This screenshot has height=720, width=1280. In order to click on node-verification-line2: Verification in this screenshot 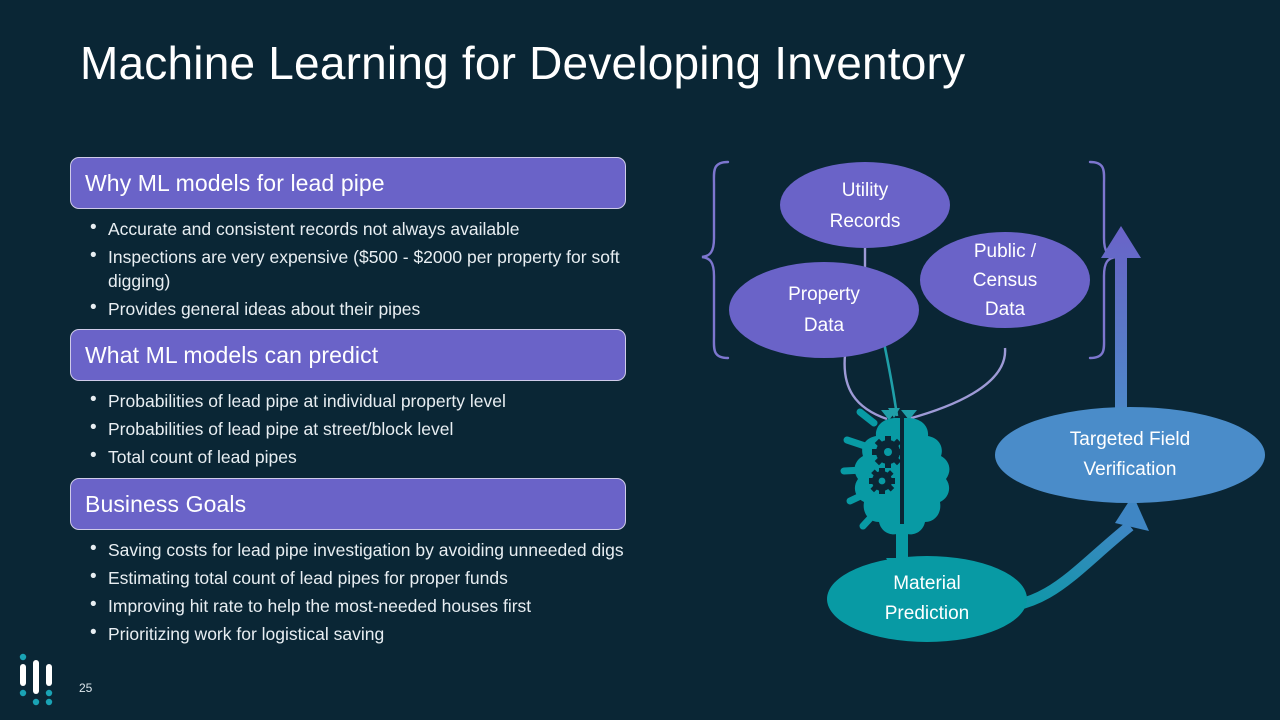, I will do `click(1130, 469)`.